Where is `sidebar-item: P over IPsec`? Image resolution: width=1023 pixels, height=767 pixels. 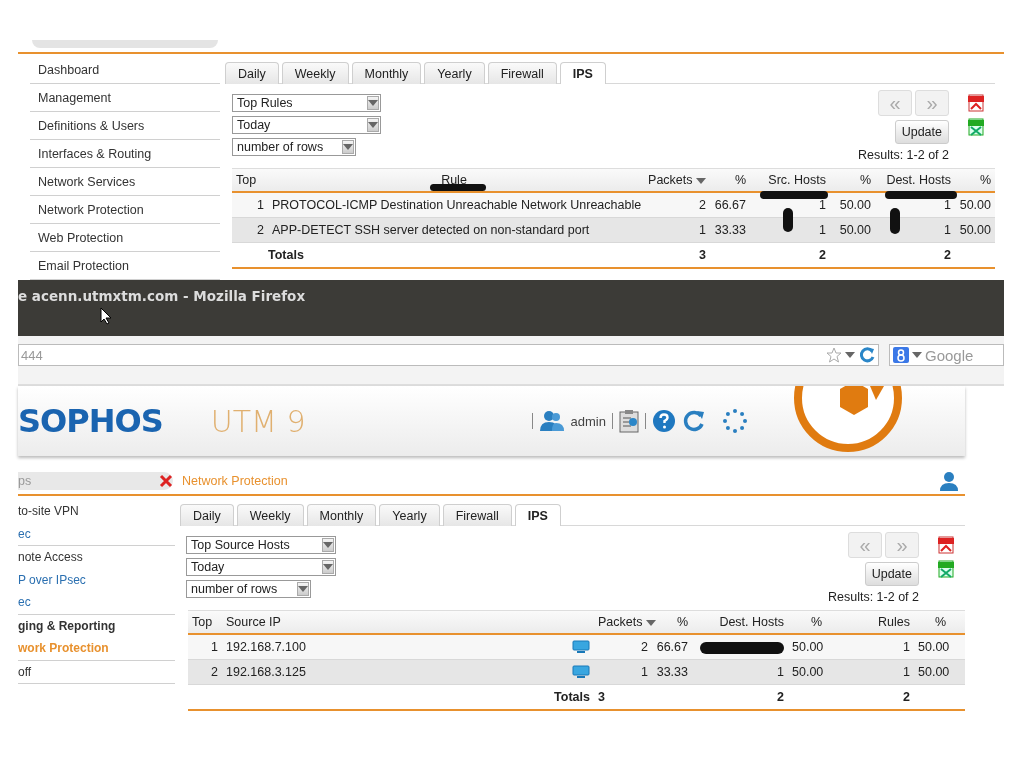
sidebar-item: P over IPsec is located at coordinates (96, 579).